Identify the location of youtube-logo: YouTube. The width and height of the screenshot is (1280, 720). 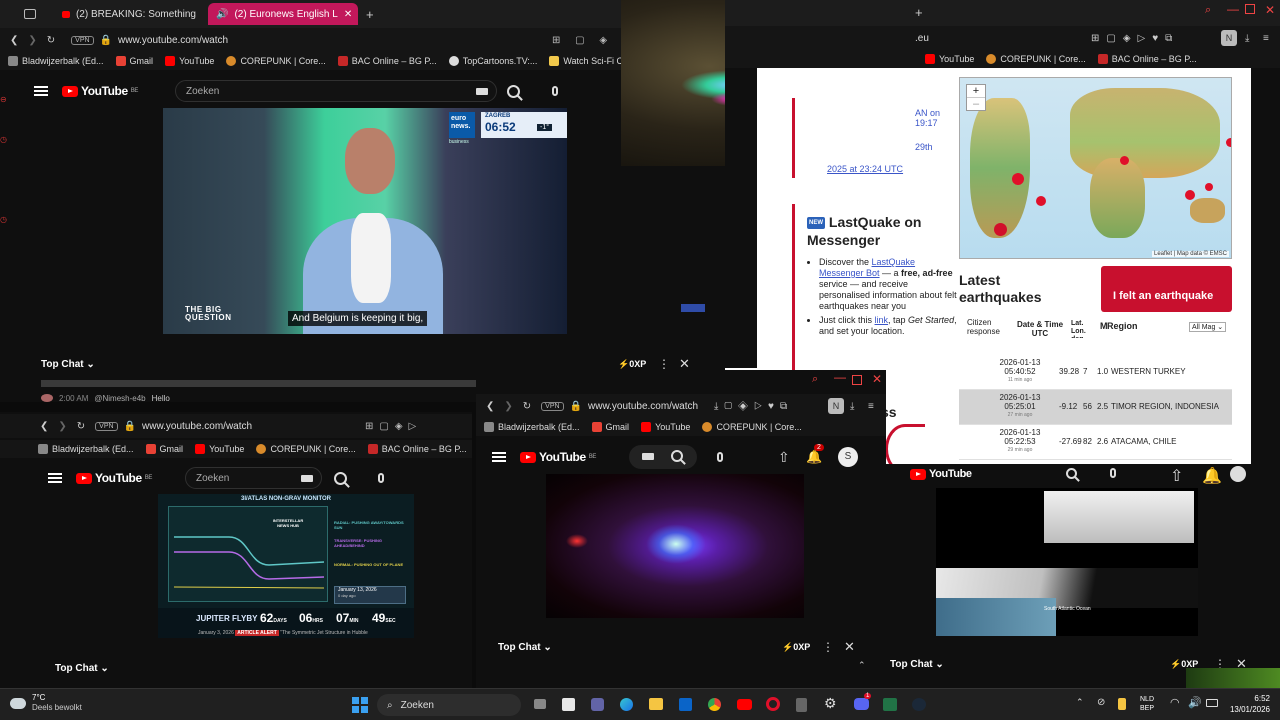
(941, 474).